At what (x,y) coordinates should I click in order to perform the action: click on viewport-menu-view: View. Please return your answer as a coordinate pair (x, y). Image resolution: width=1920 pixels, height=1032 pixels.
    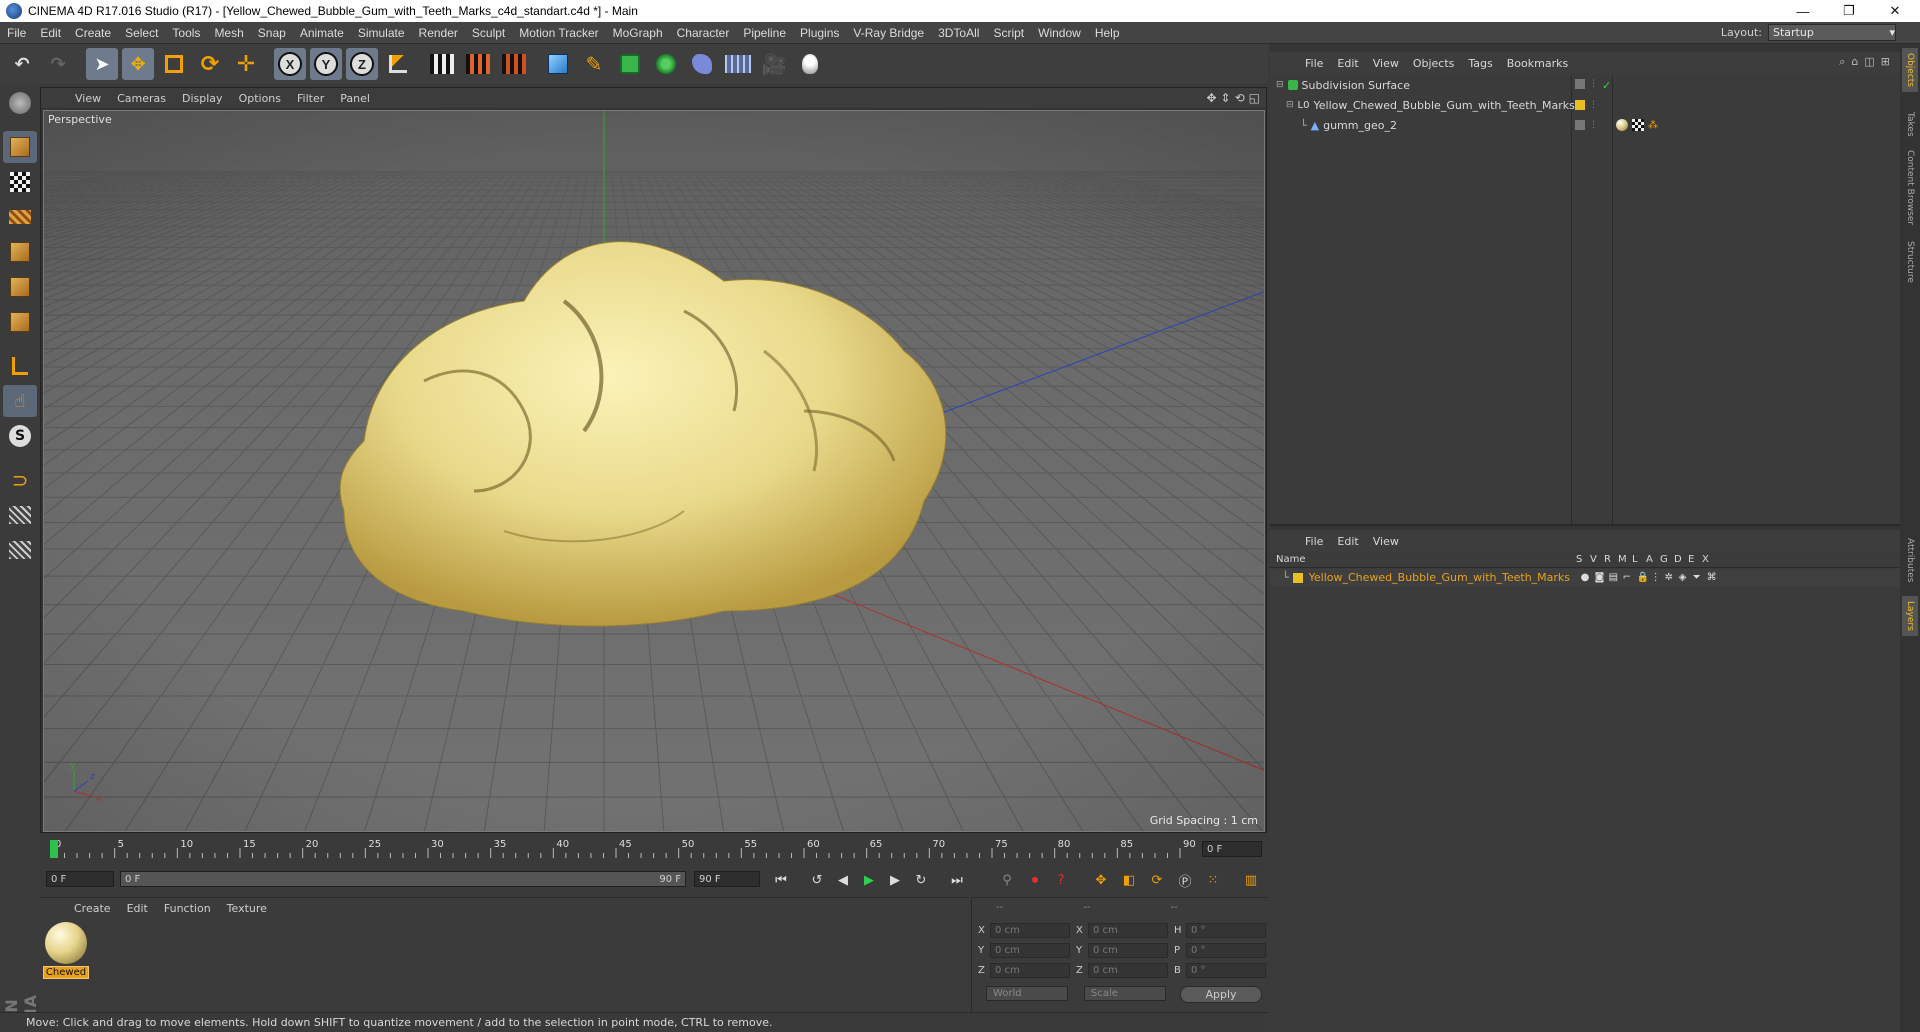
    Looking at the image, I should click on (88, 98).